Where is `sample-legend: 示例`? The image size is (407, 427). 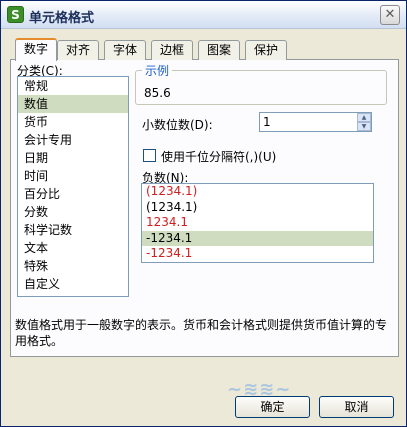 sample-legend: 示例 is located at coordinates (157, 70).